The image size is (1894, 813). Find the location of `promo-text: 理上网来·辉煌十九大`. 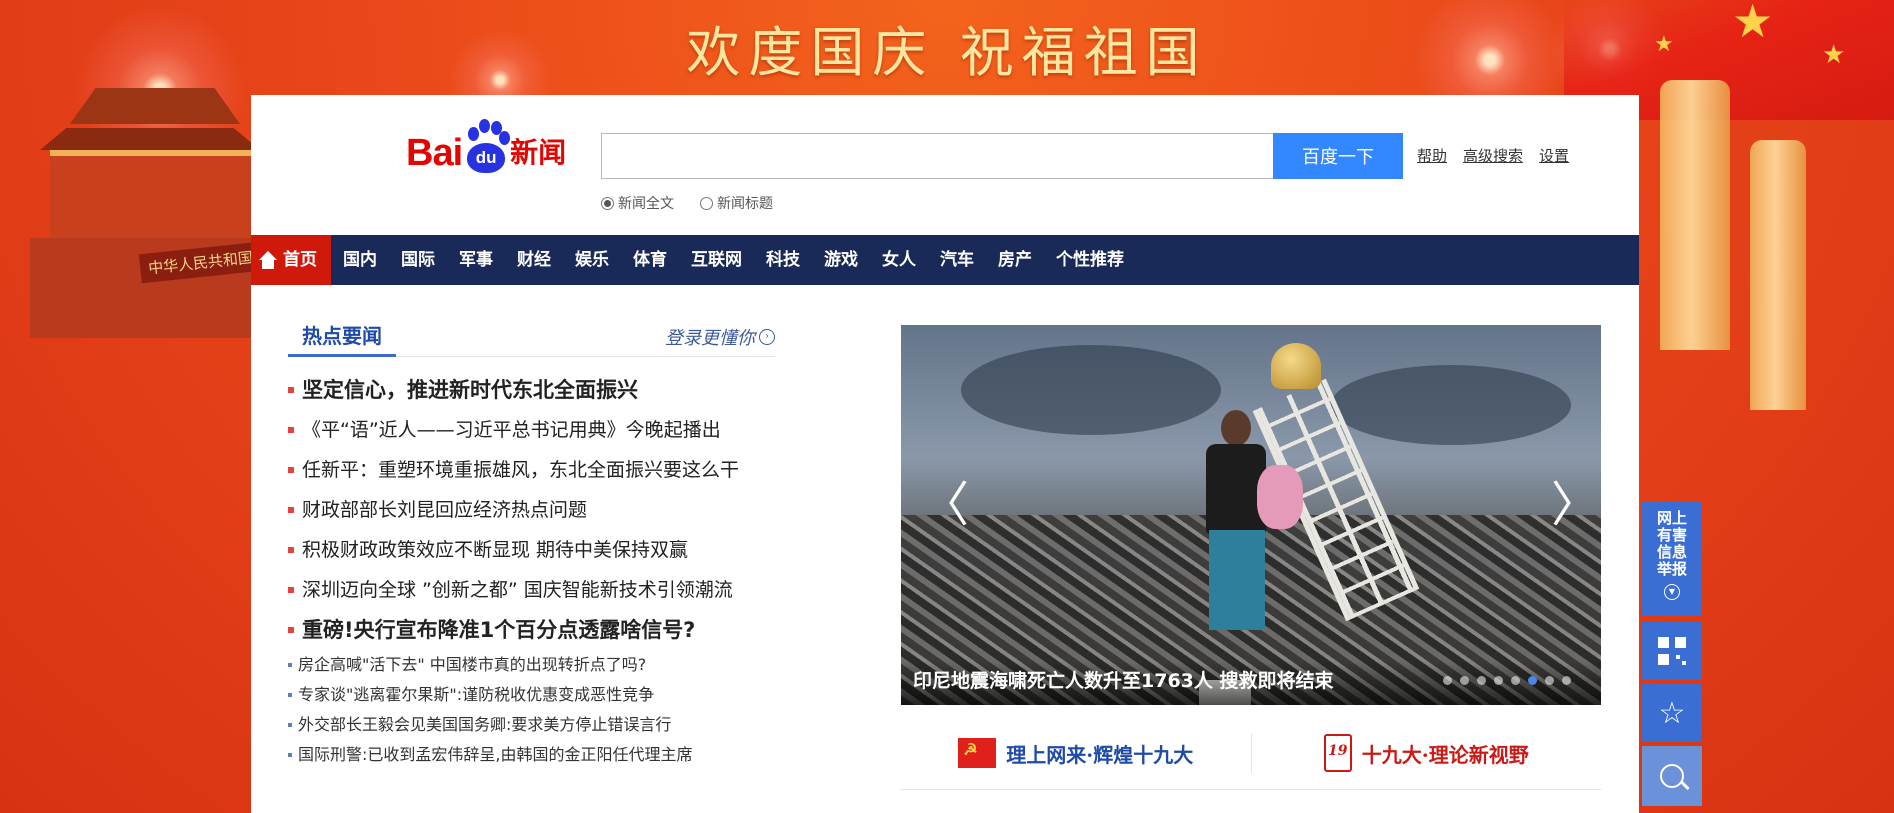

promo-text: 理上网来·辉煌十九大 is located at coordinates (1100, 754).